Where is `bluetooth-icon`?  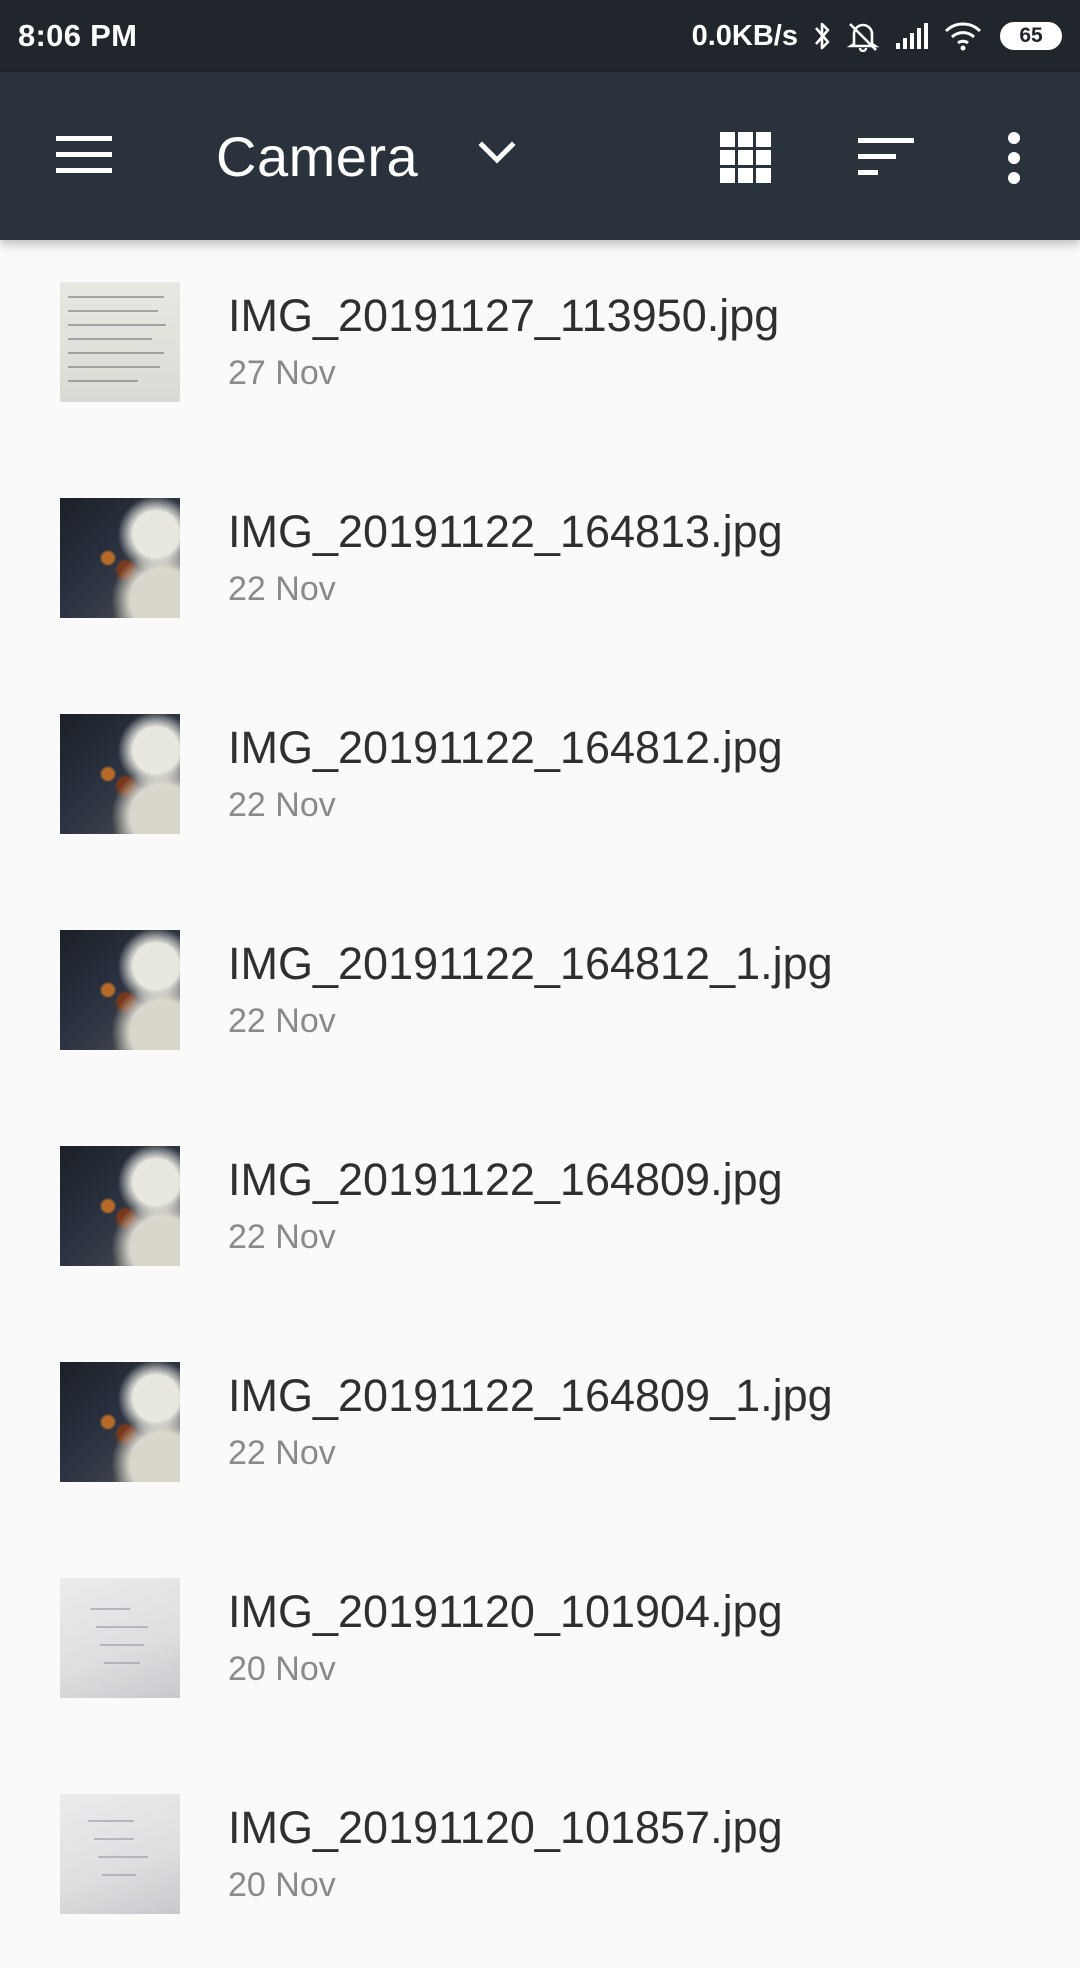 bluetooth-icon is located at coordinates (822, 36).